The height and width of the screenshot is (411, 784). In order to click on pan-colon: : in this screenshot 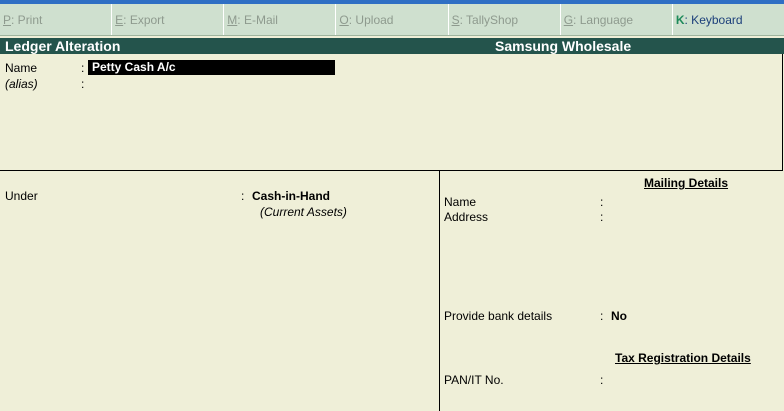, I will do `click(602, 380)`.